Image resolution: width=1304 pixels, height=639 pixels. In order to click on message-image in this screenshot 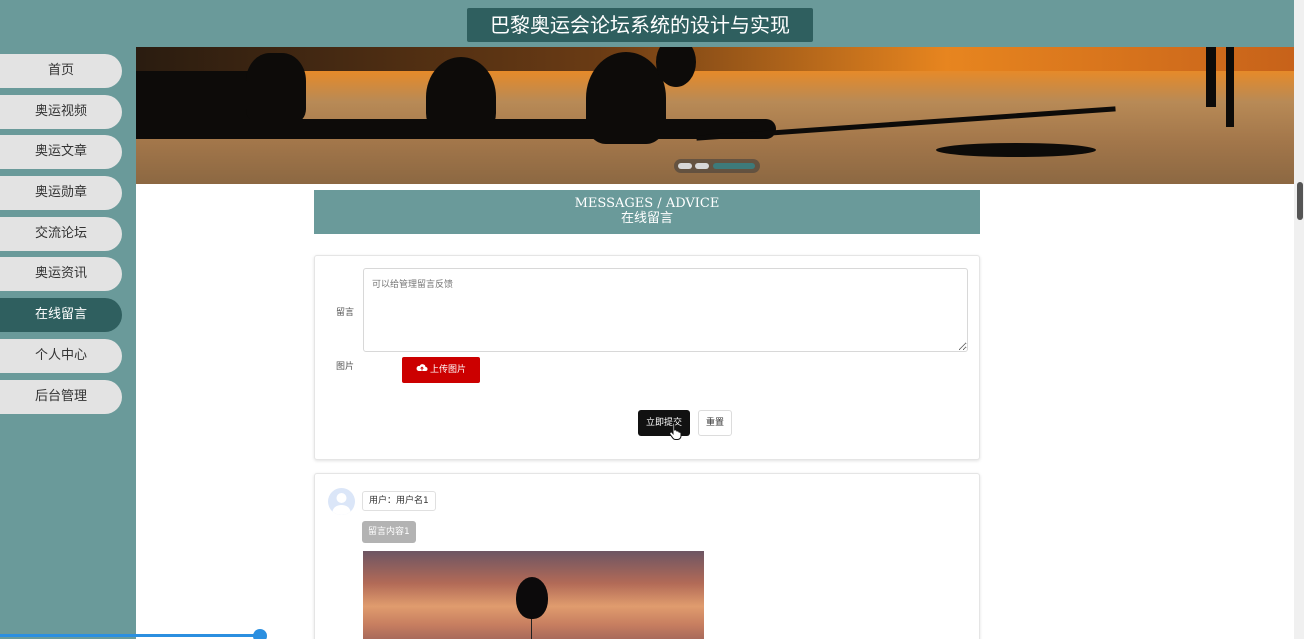, I will do `click(533, 595)`.